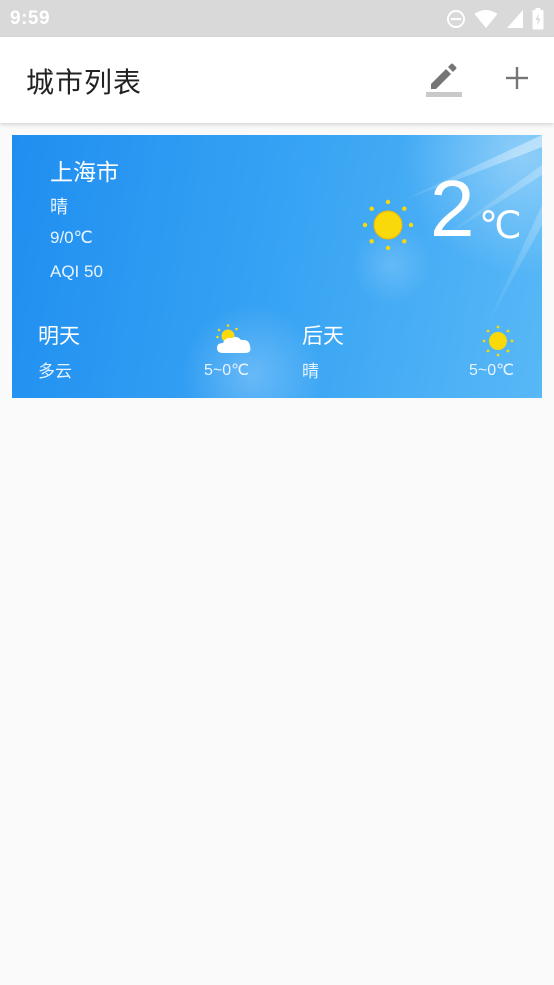  What do you see at coordinates (227, 370) in the screenshot?
I see `forecast-tomorrow-range: 5~0℃` at bounding box center [227, 370].